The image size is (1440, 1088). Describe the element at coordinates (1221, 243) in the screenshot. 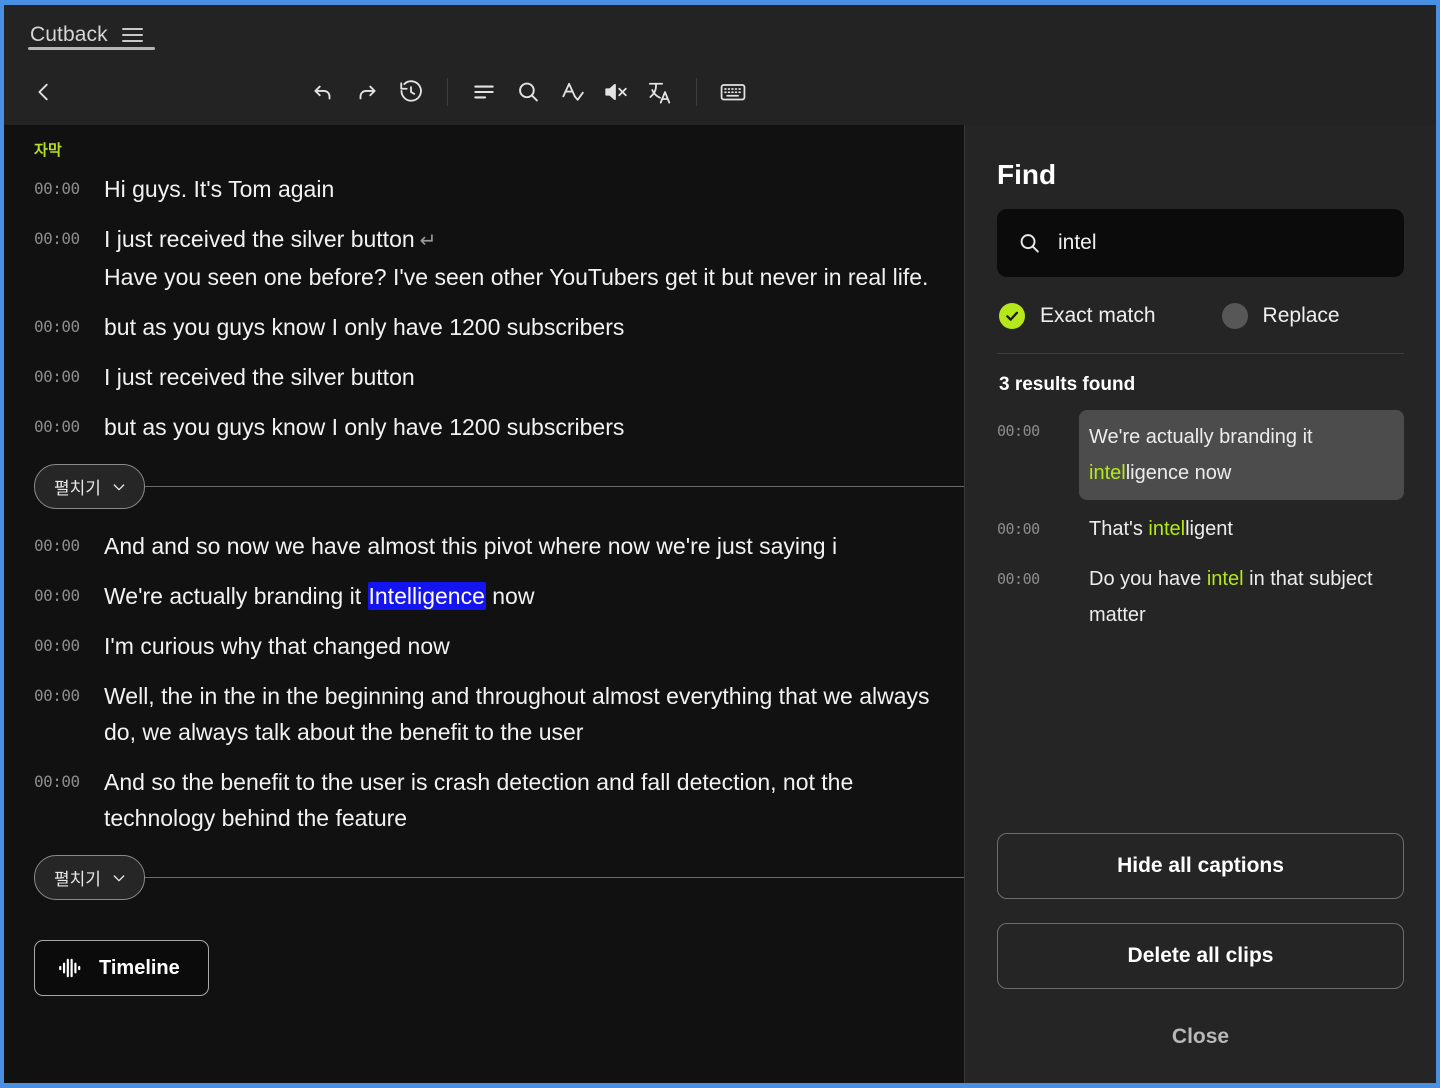

I see `find-search-value: intel` at that location.